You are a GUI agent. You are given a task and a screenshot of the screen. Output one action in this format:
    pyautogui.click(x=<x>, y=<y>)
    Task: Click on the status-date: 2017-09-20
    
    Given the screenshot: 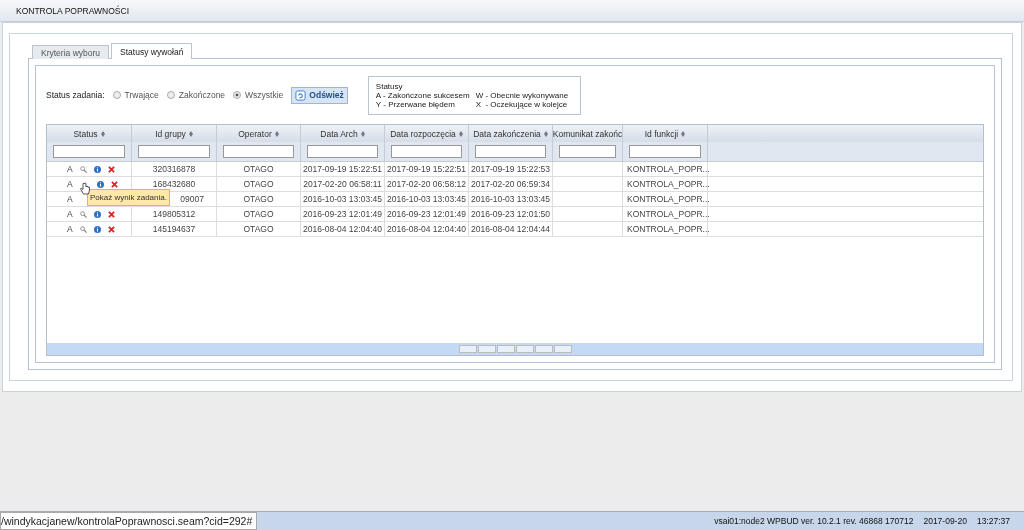 What is the action you would take?
    pyautogui.click(x=945, y=521)
    